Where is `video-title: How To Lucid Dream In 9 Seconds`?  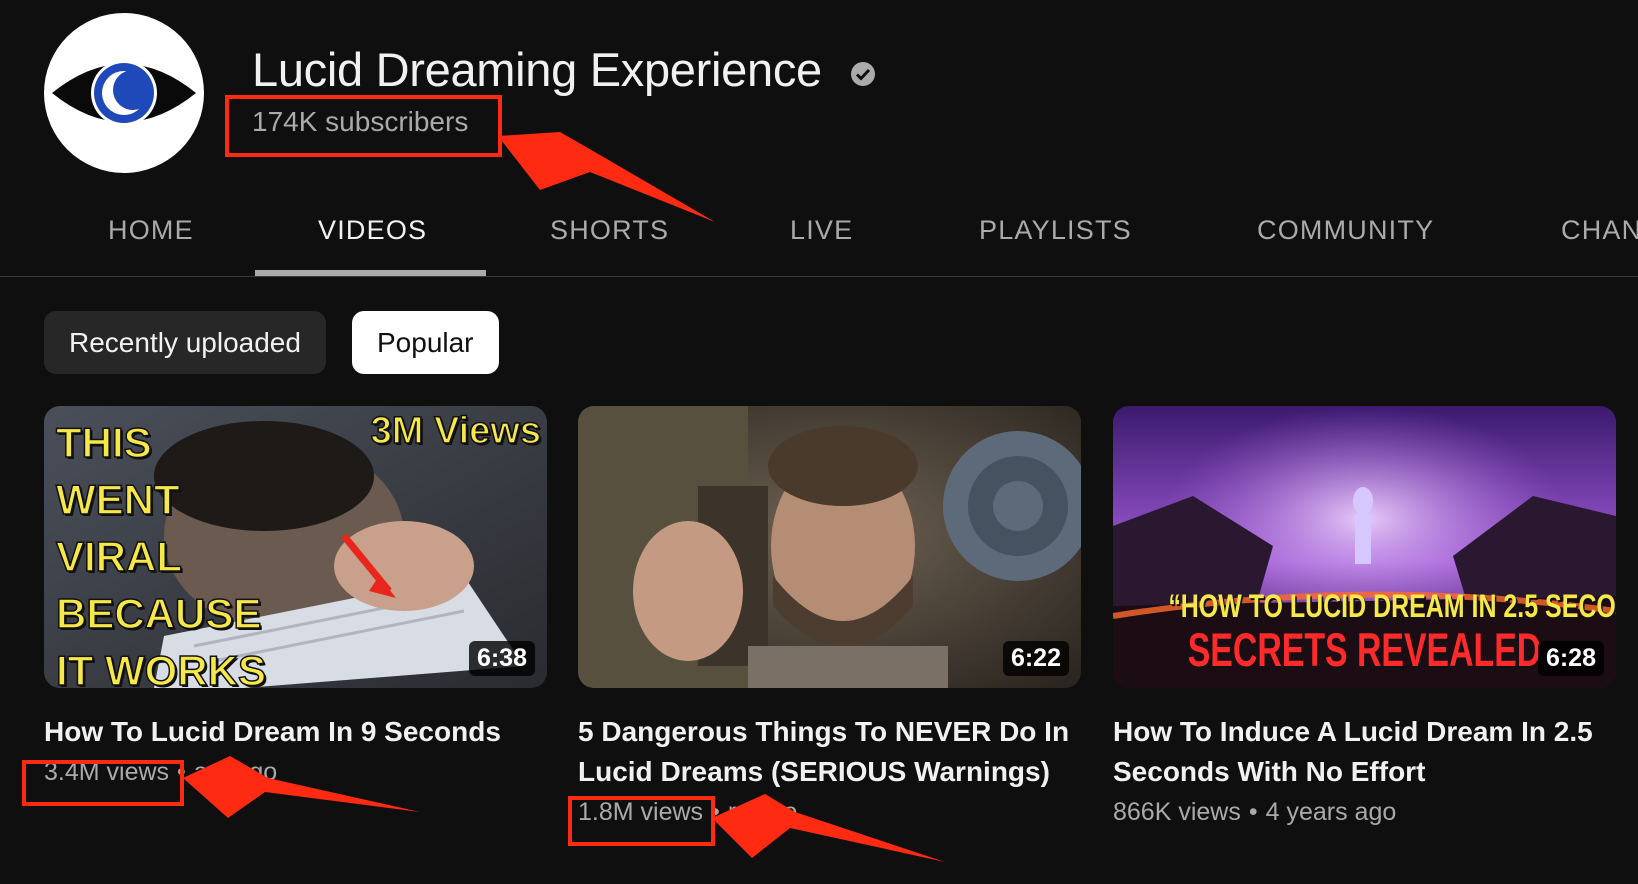
video-title: How To Lucid Dream In 9 Seconds is located at coordinates (295, 732).